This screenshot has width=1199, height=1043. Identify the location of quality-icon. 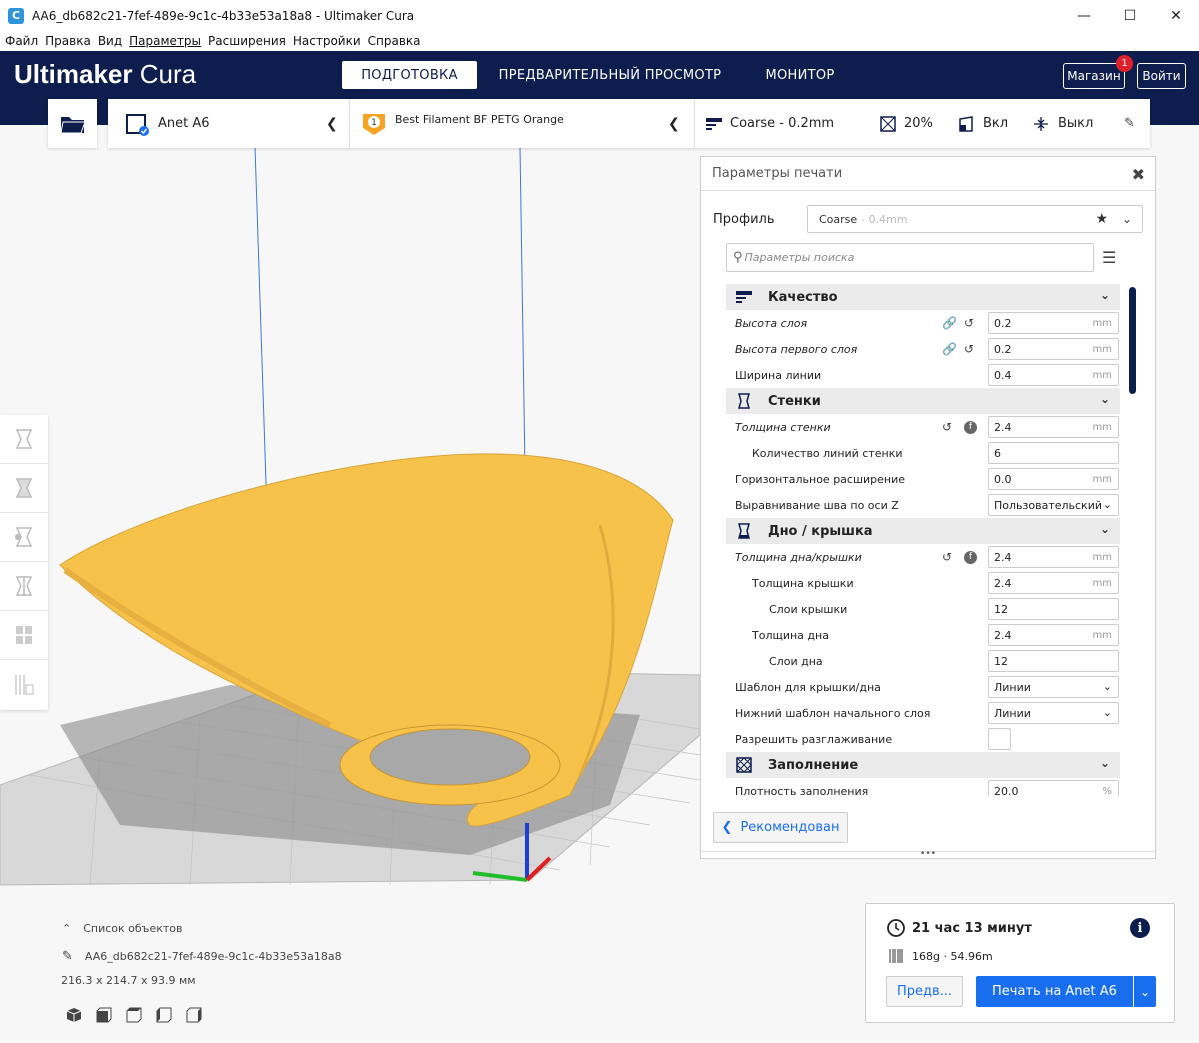
(744, 297).